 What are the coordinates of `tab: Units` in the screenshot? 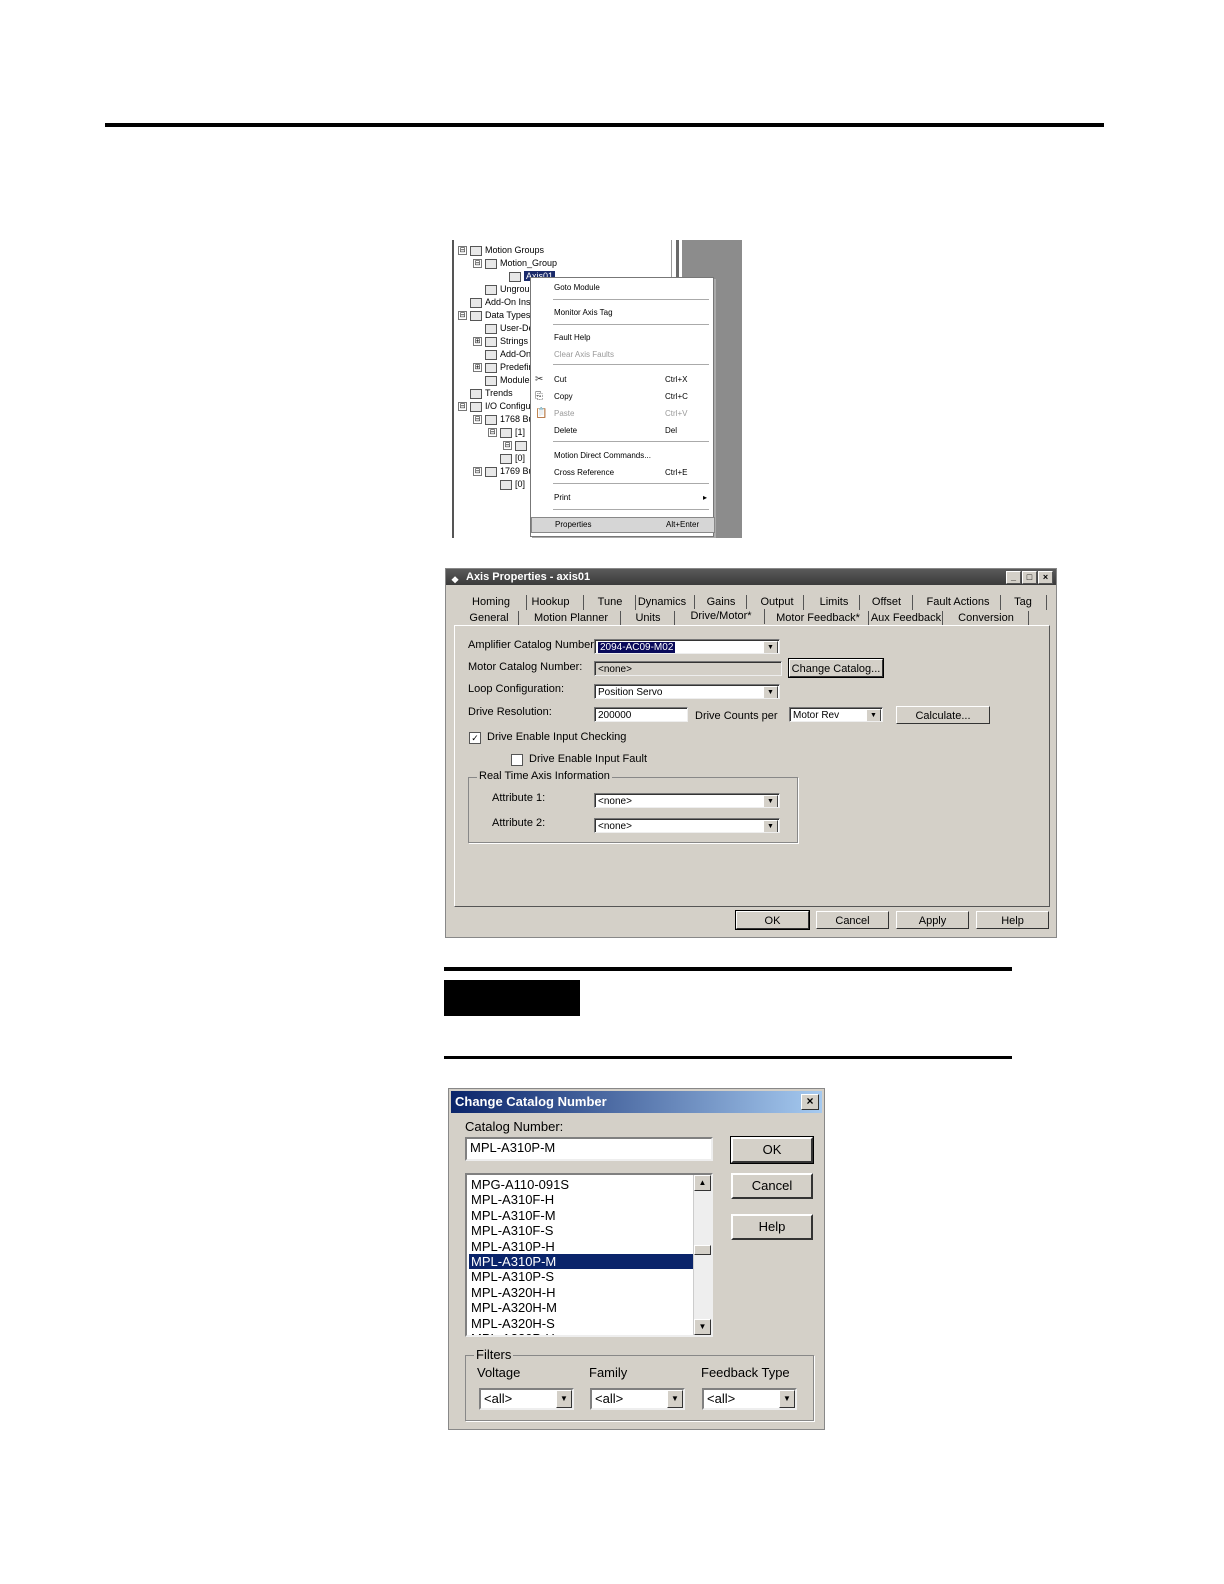 It's located at (648, 618).